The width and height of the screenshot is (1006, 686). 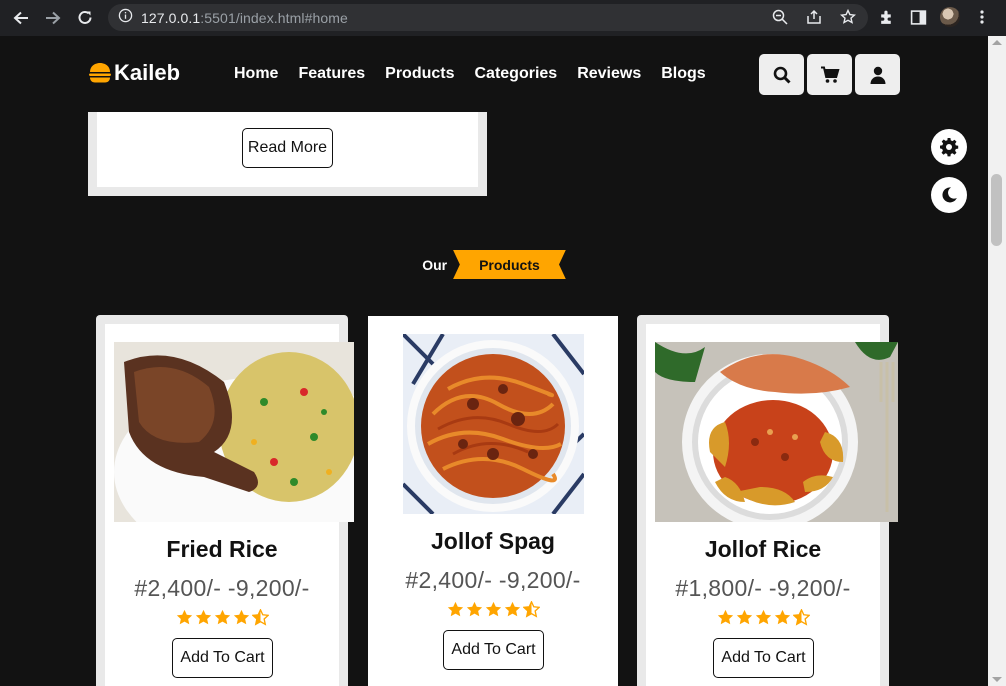 I want to click on browser-toolbar: 127.0.0.1:5501/index.html#home, so click(x=503, y=18).